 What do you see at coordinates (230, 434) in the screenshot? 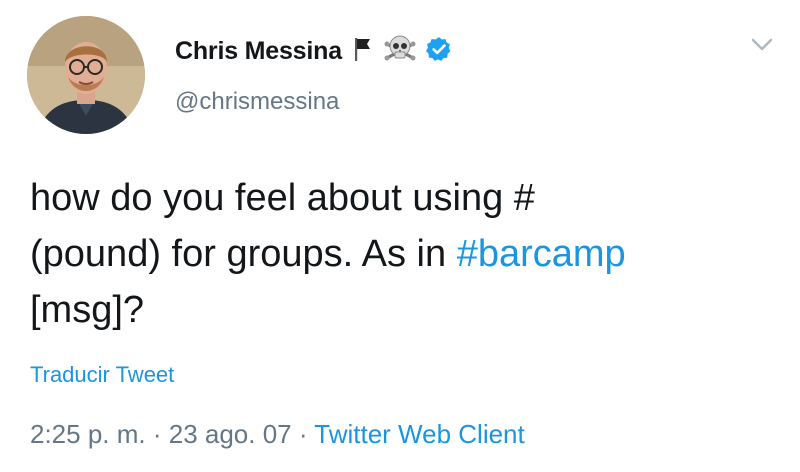
I see `tweet-date: 23 ago. 07` at bounding box center [230, 434].